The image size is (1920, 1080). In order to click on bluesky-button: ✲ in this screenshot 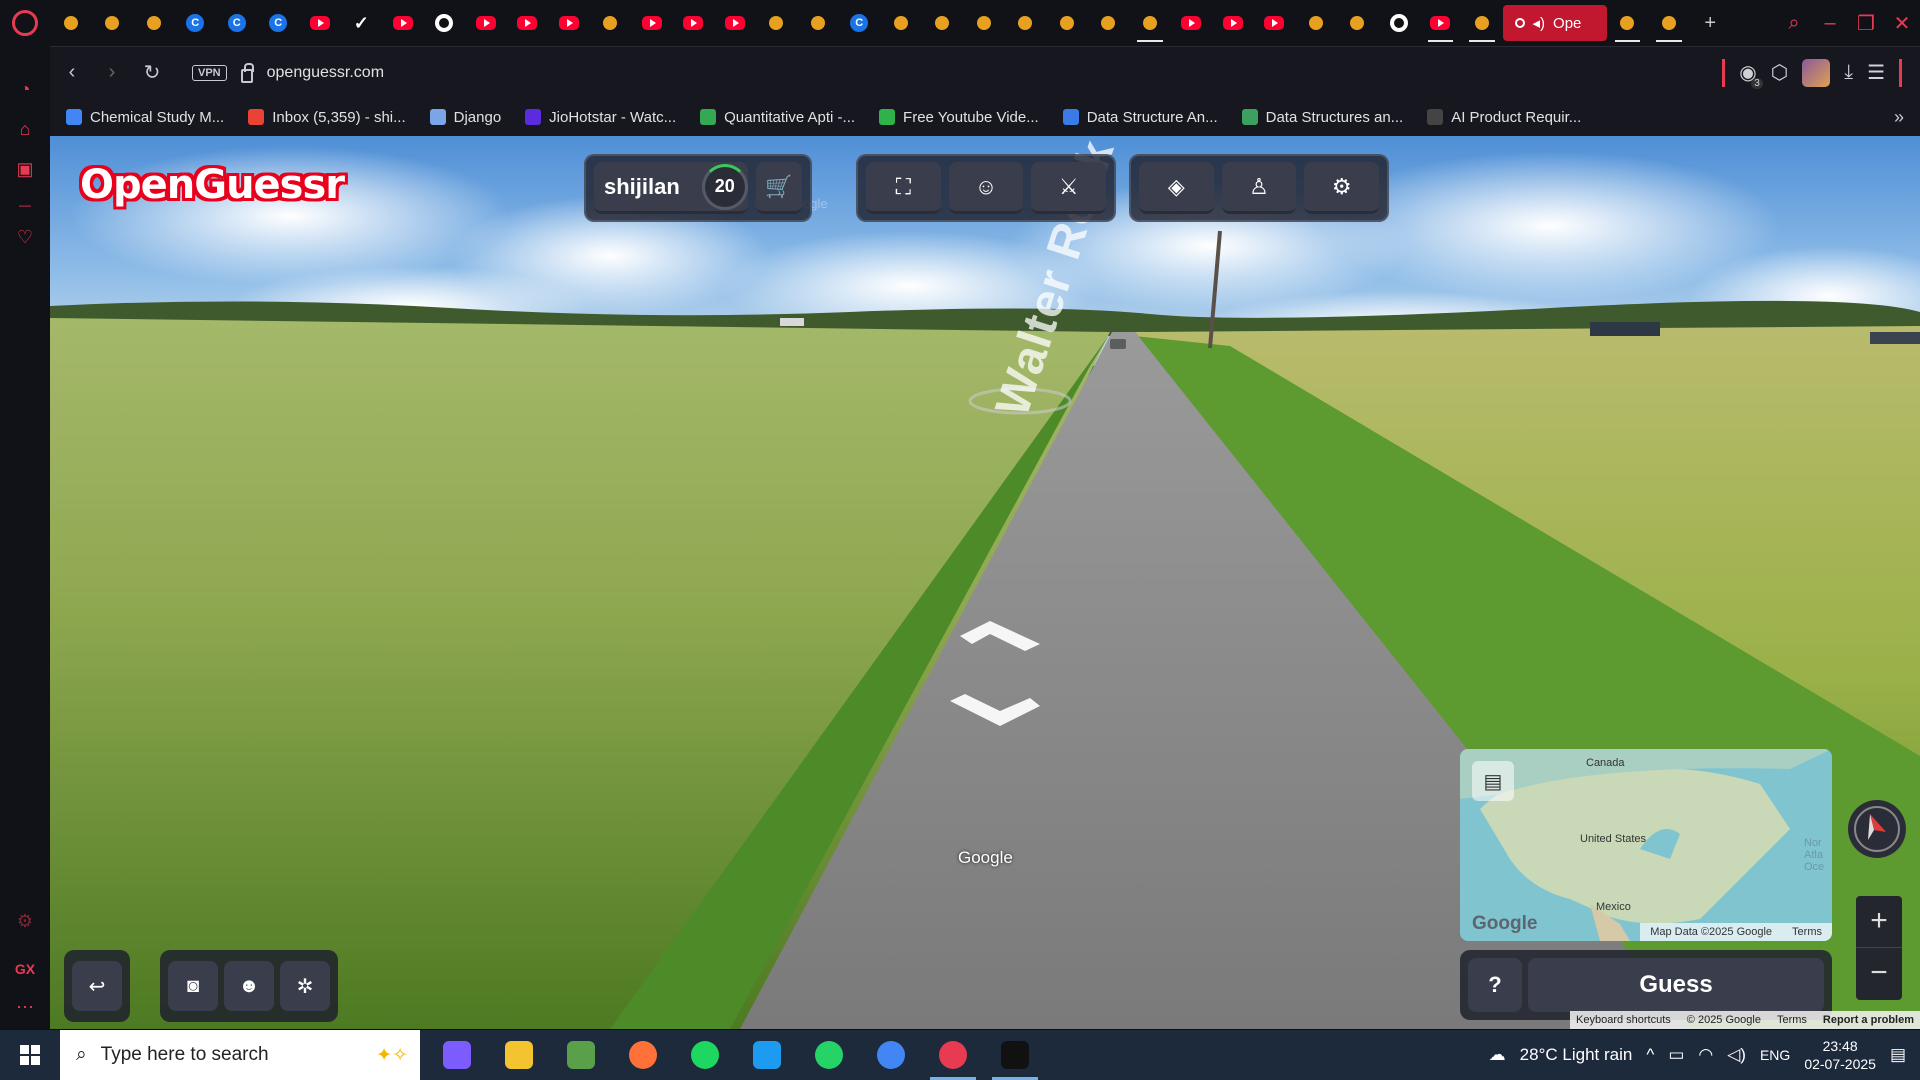, I will do `click(305, 986)`.